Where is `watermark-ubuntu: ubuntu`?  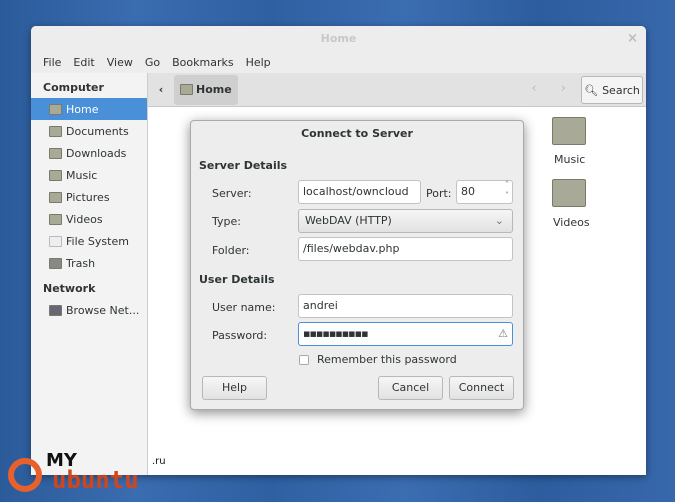
watermark-ubuntu: ubuntu is located at coordinates (95, 480).